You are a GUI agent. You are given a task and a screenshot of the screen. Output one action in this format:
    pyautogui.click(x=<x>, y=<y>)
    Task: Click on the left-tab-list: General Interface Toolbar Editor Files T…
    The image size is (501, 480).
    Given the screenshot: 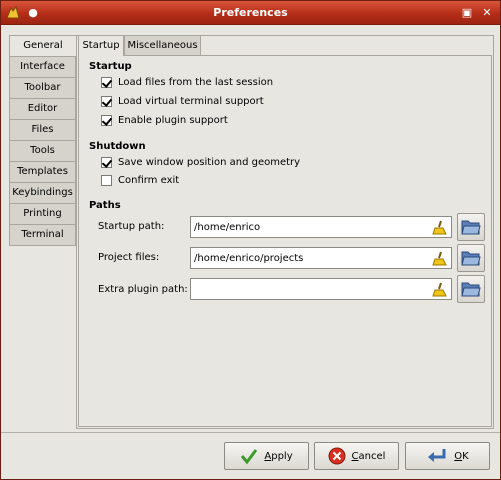 What is the action you would take?
    pyautogui.click(x=42, y=140)
    